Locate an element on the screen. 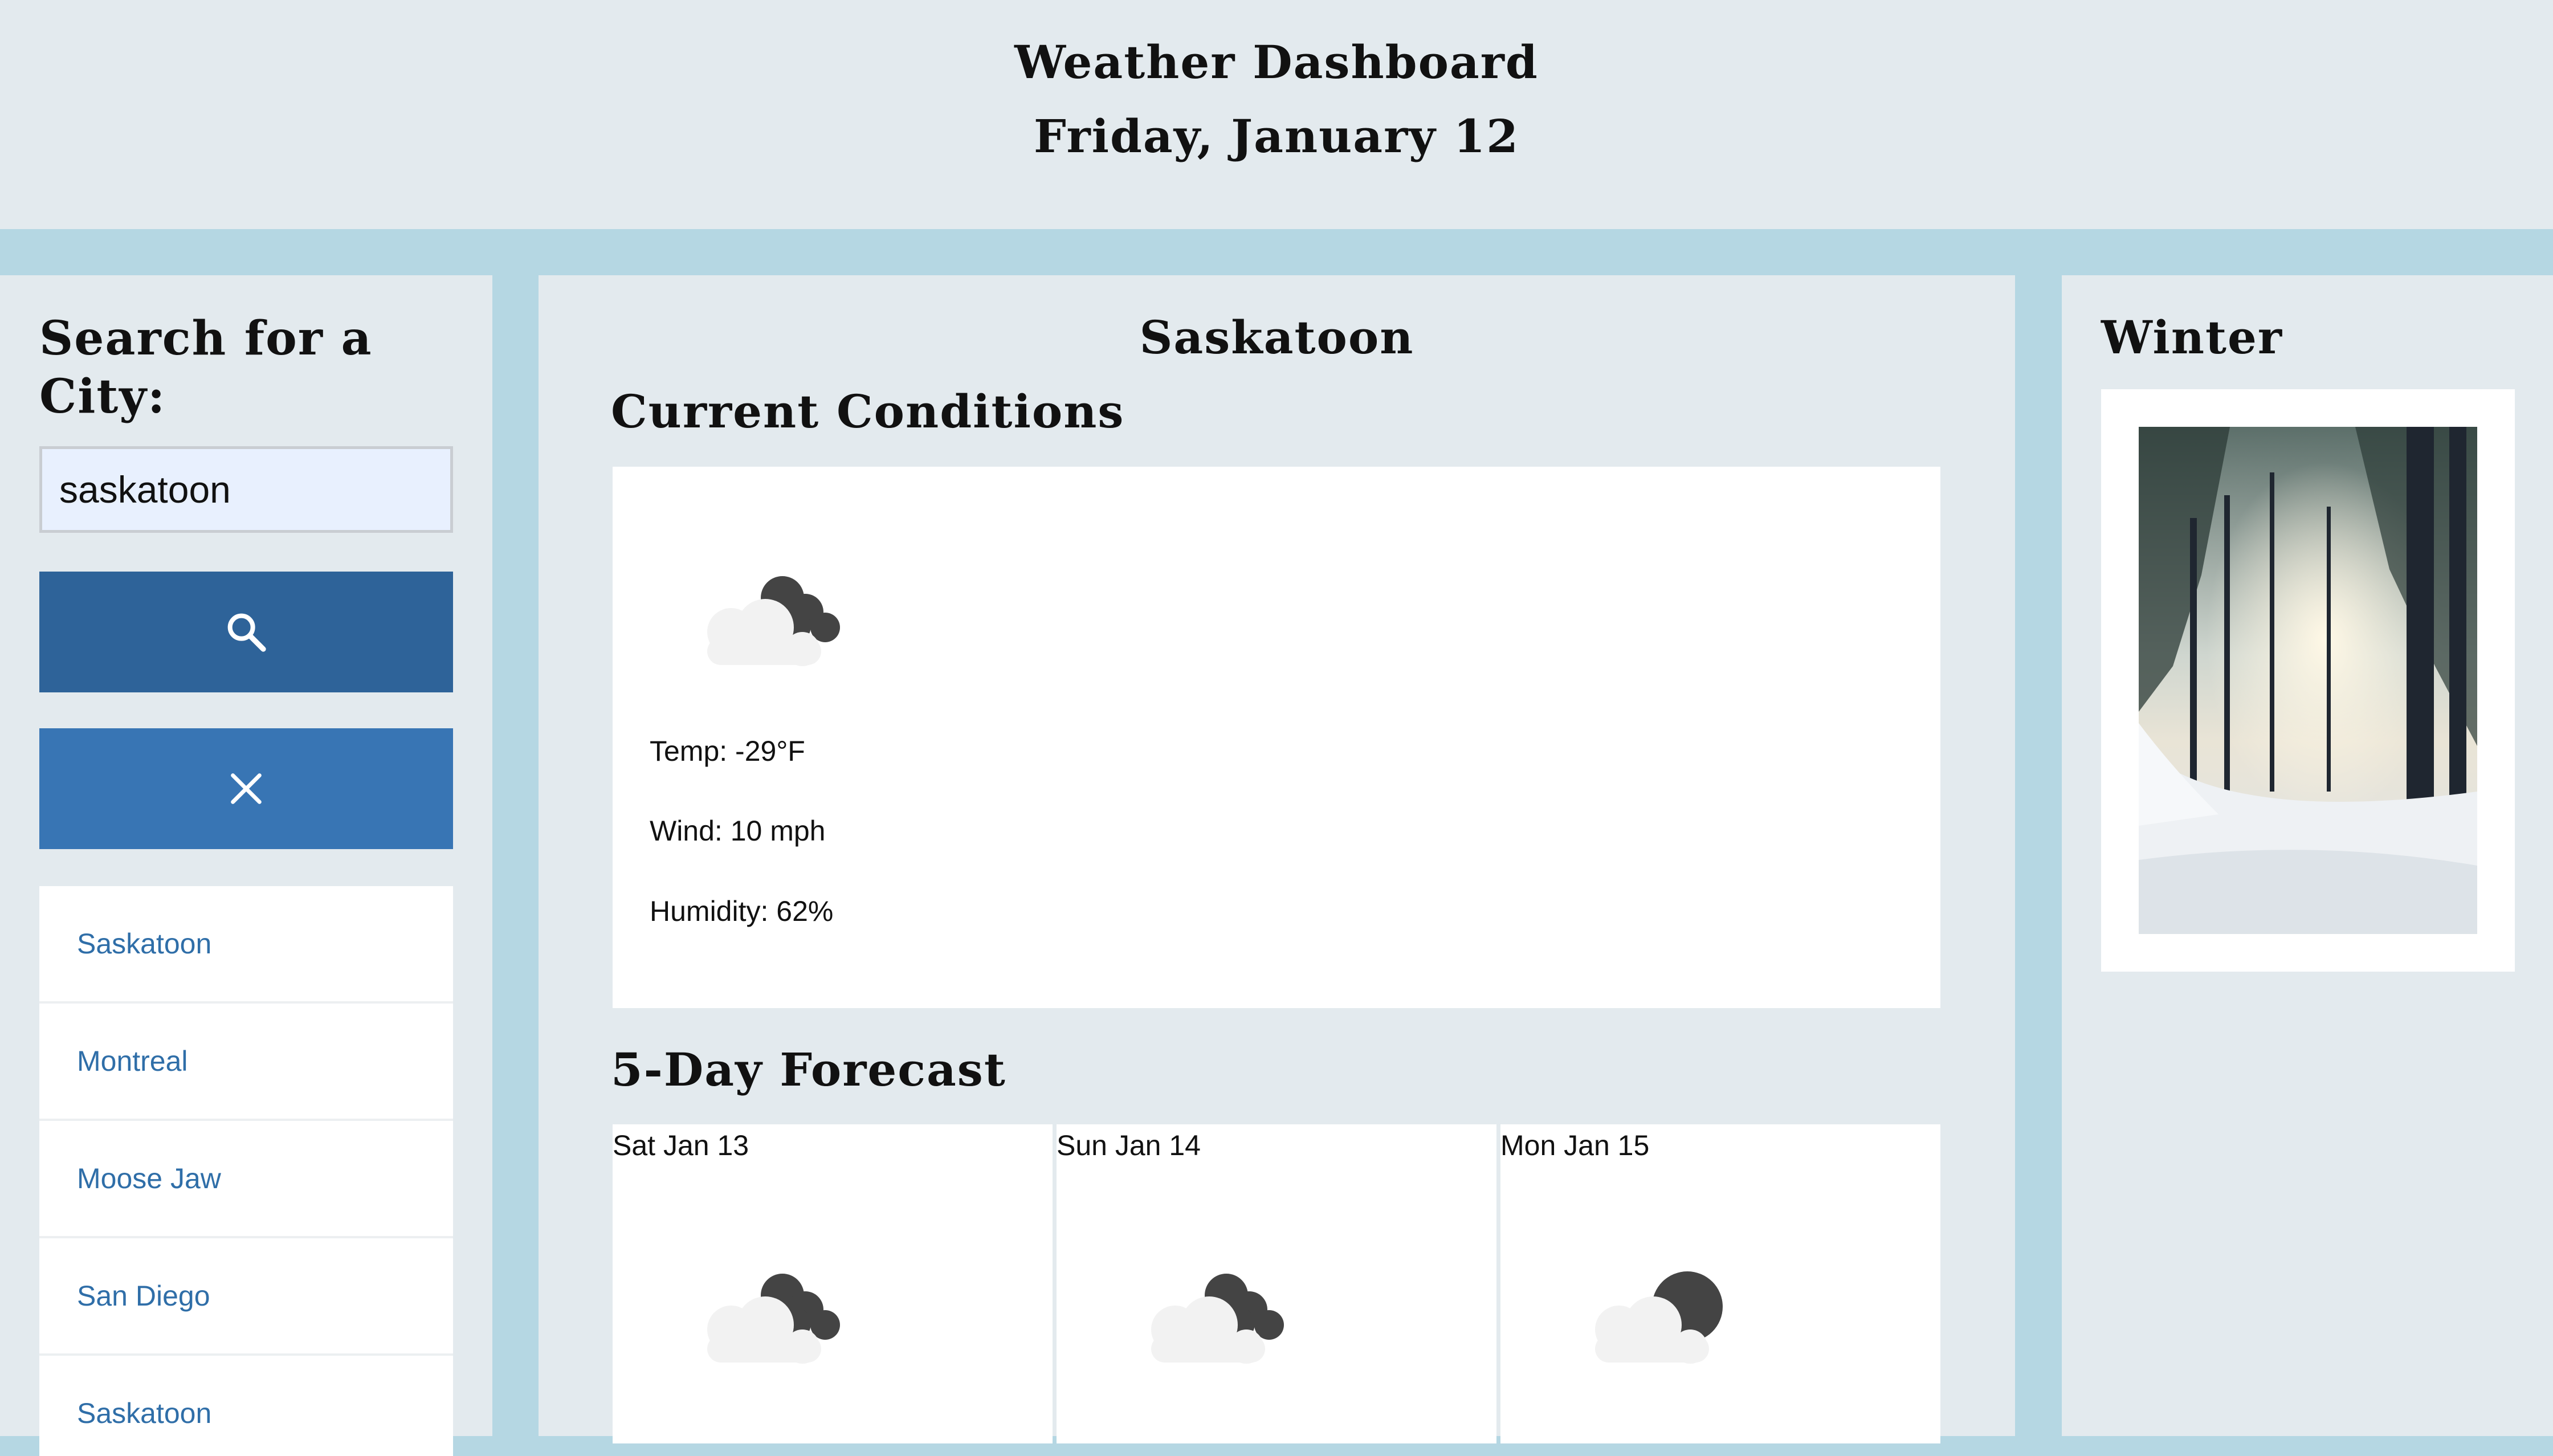 Image resolution: width=2553 pixels, height=1456 pixels. history-item-label: Moose Jaw is located at coordinates (149, 1178).